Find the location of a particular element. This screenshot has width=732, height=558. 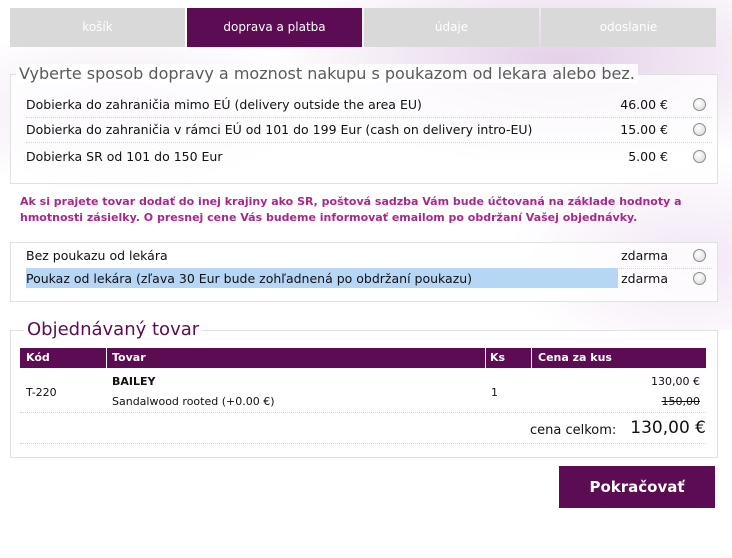

order-item-price: 130,00 € is located at coordinates (675, 381).